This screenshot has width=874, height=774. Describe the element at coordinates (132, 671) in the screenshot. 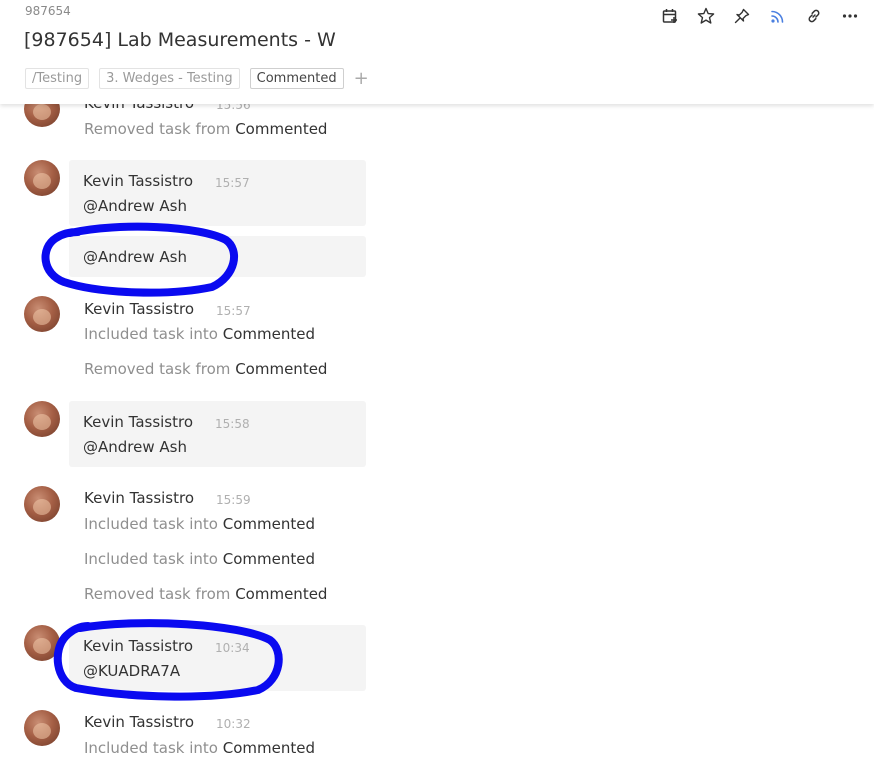

I see `comment-text: @KUADRA7A` at that location.